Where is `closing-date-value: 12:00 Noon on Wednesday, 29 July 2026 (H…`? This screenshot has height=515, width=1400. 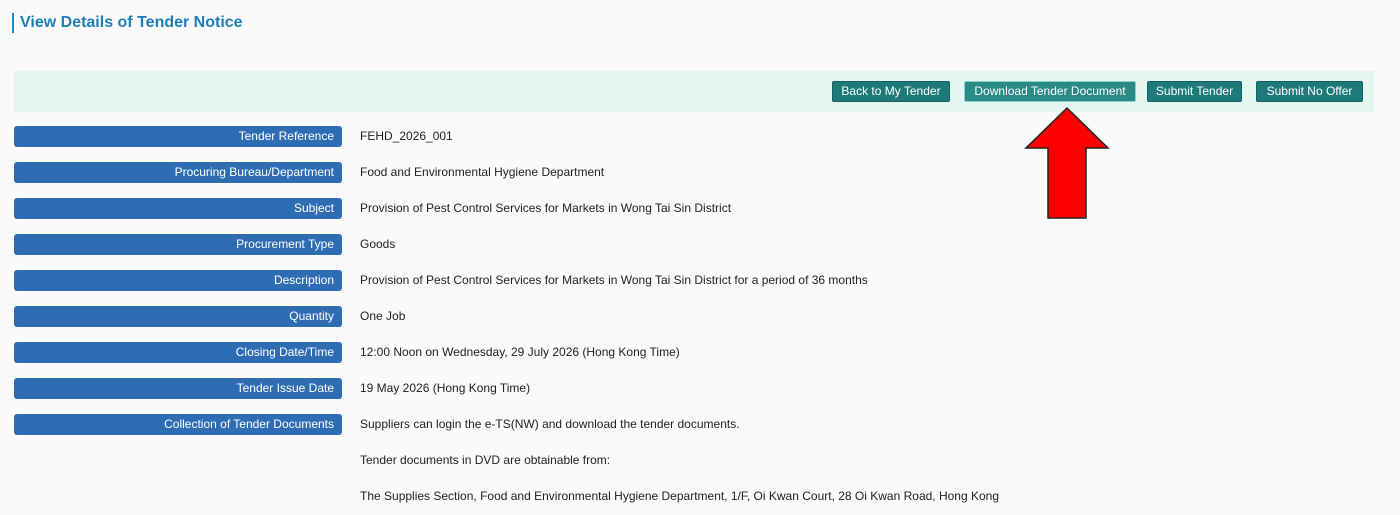
closing-date-value: 12:00 Noon on Wednesday, 29 July 2026 (H… is located at coordinates (520, 352).